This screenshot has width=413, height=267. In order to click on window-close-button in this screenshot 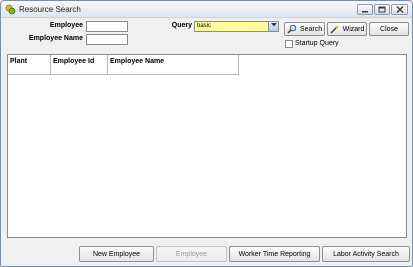, I will do `click(399, 9)`.